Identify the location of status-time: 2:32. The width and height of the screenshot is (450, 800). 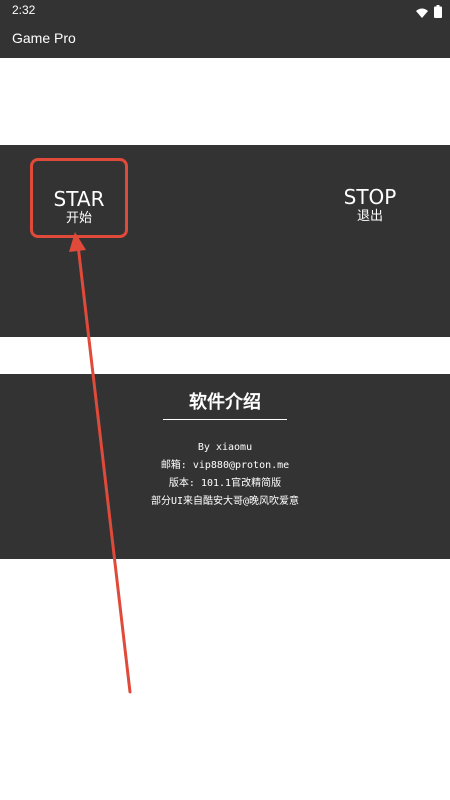
(24, 10).